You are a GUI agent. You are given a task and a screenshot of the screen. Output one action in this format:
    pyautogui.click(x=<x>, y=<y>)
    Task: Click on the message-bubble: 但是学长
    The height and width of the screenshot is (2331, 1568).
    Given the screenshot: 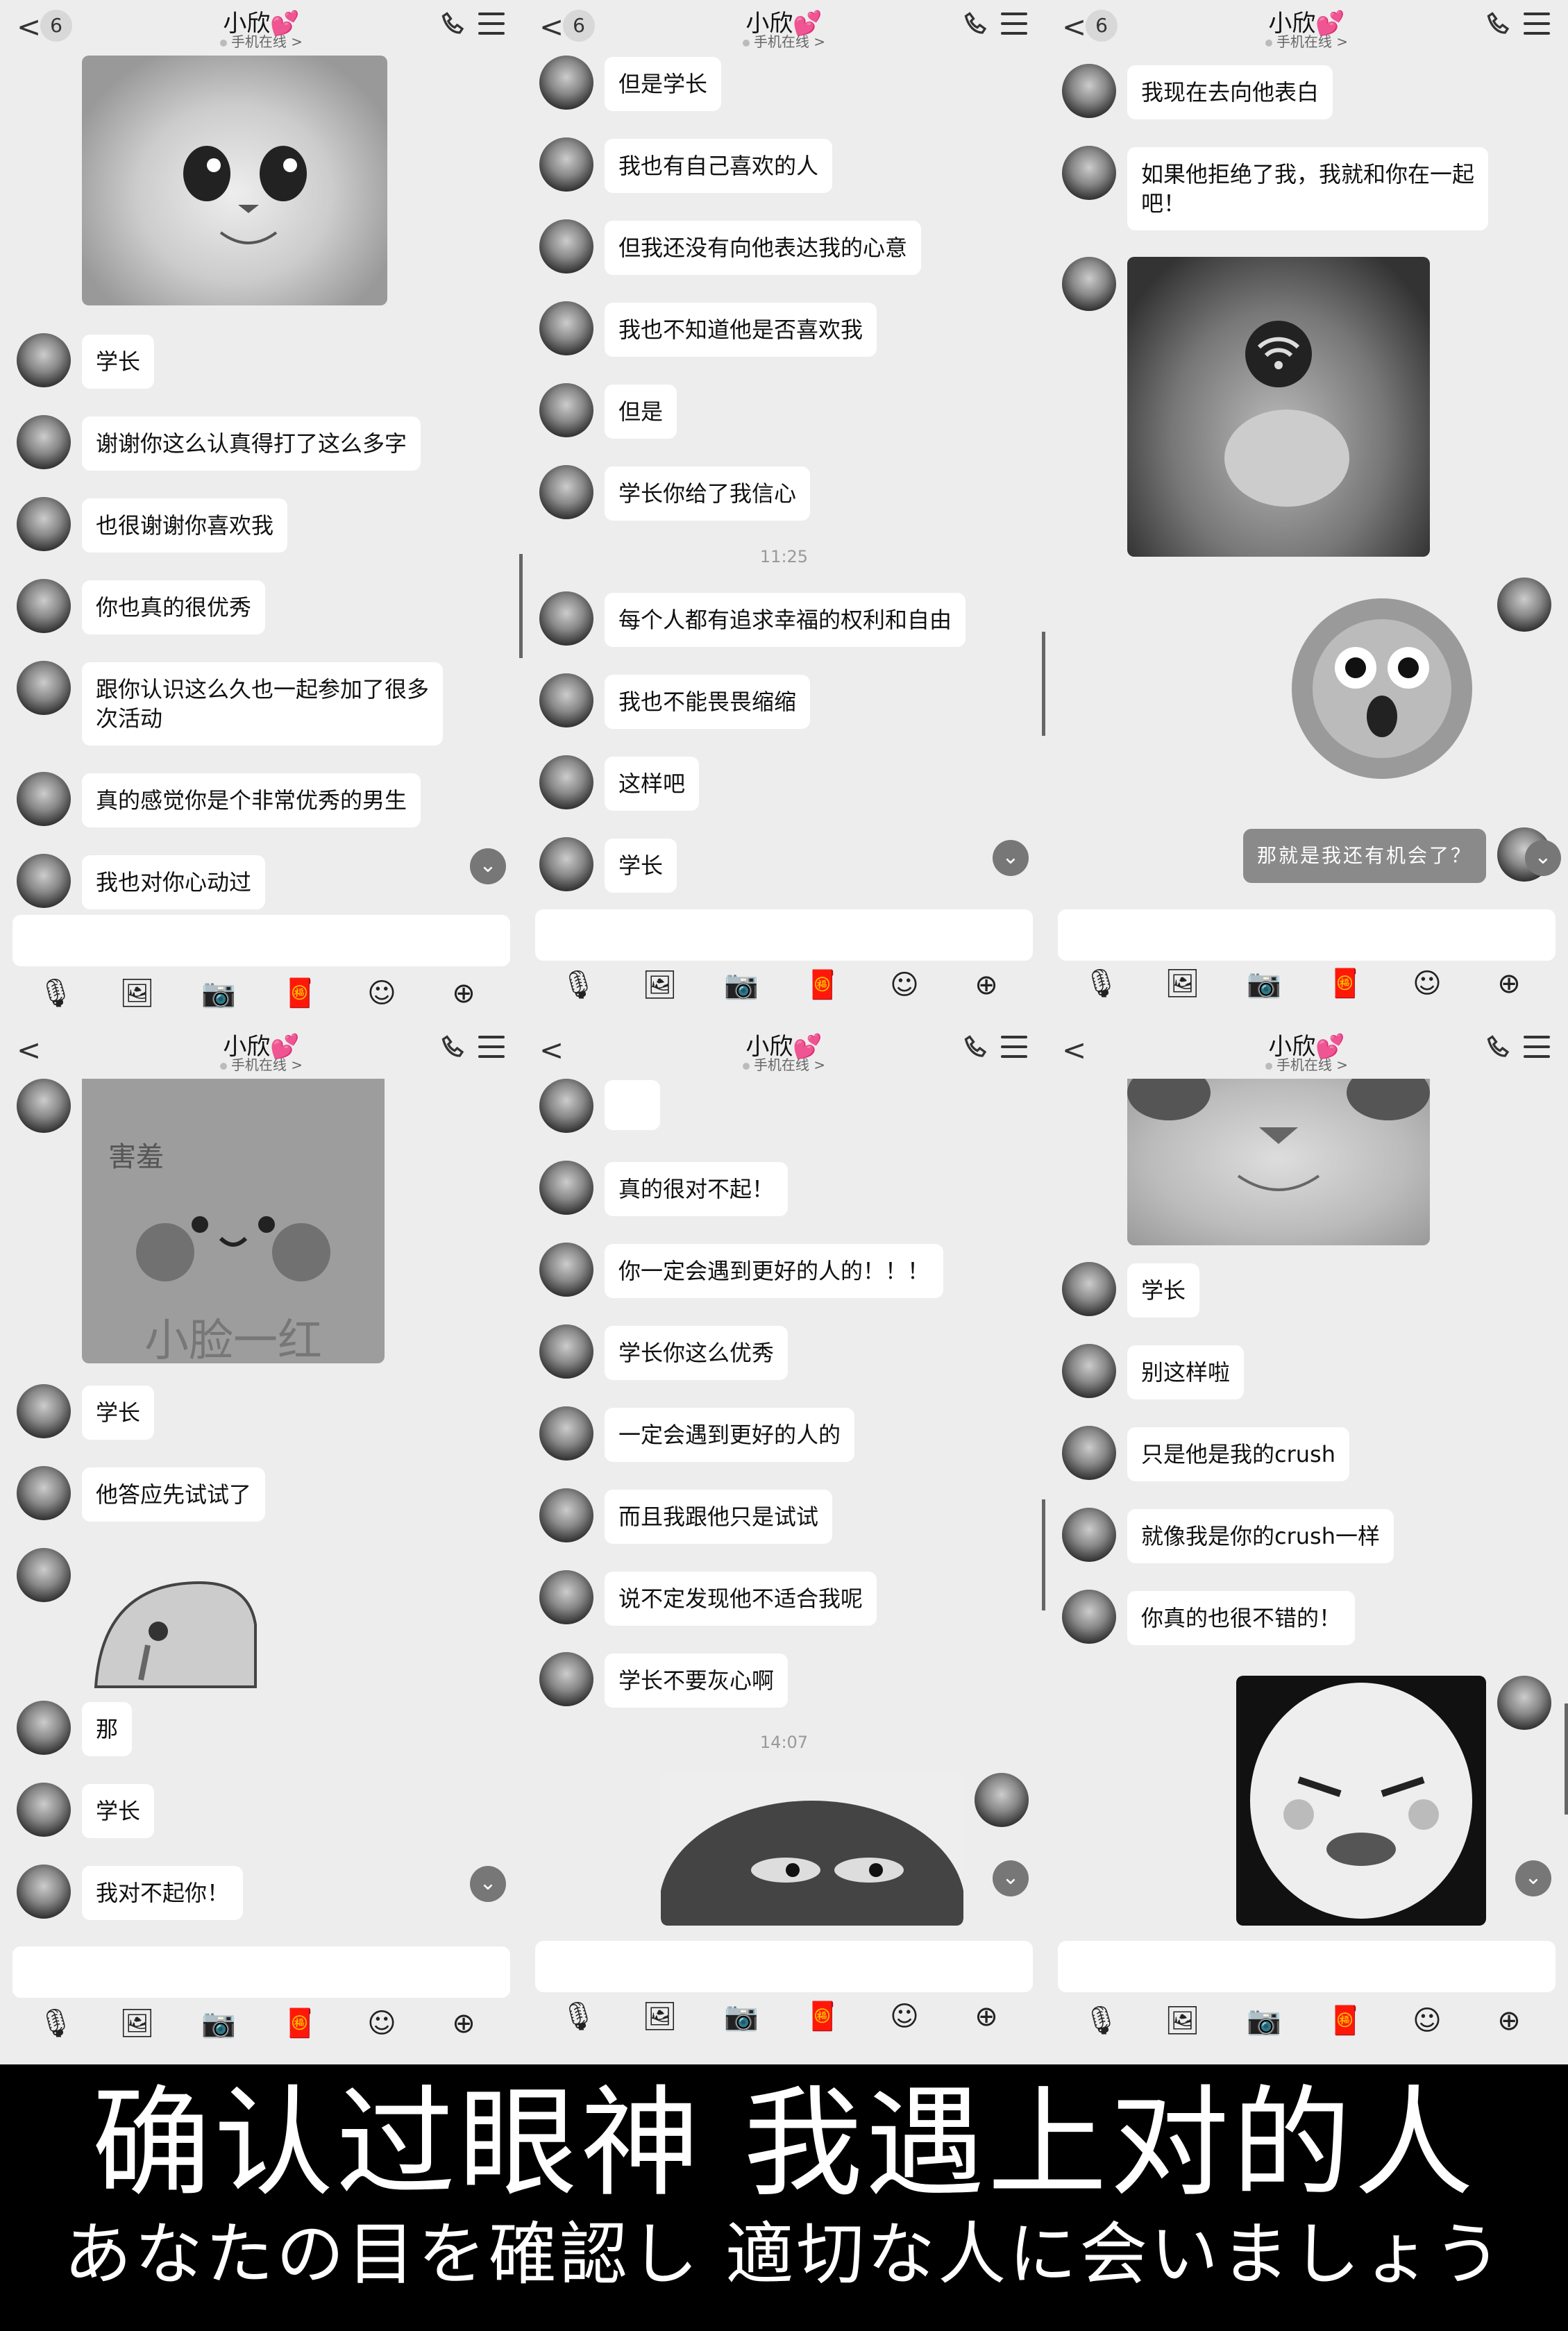 What is the action you would take?
    pyautogui.click(x=663, y=84)
    